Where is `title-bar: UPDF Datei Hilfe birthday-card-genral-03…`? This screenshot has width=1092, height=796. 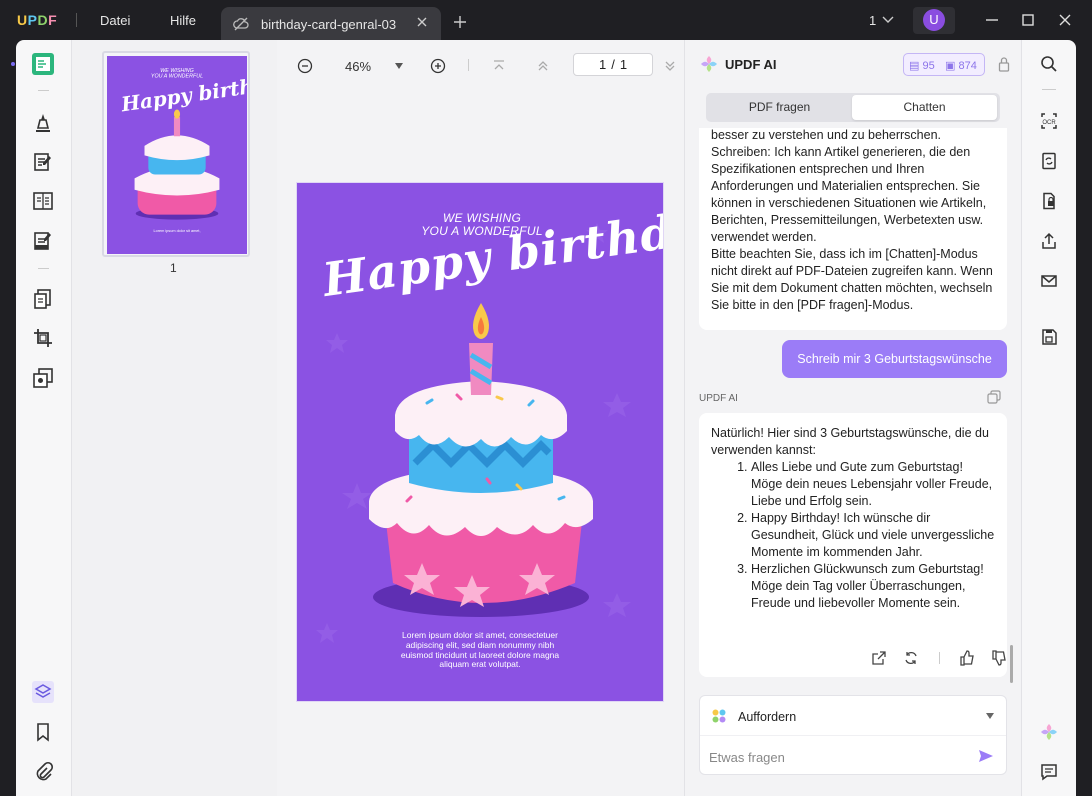 title-bar: UPDF Datei Hilfe birthday-card-genral-03… is located at coordinates (546, 20).